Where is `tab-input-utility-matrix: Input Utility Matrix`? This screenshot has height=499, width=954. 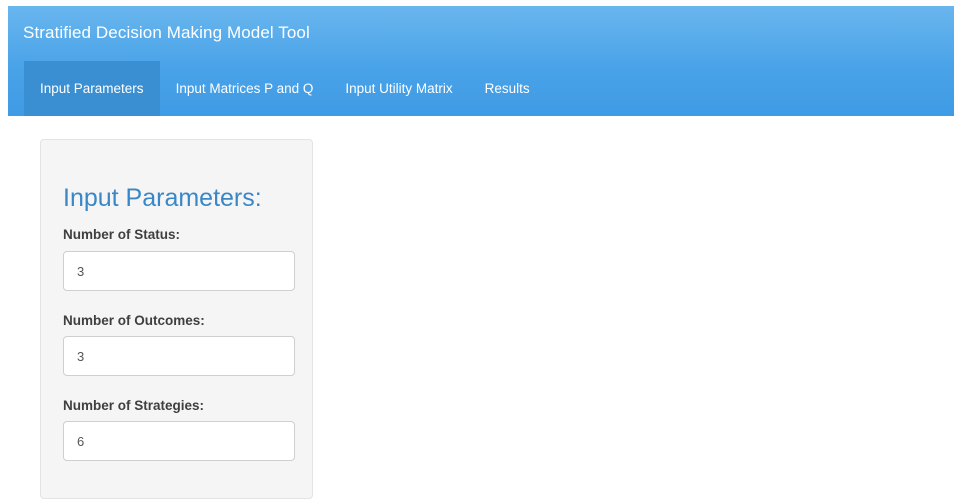
tab-input-utility-matrix: Input Utility Matrix is located at coordinates (398, 88).